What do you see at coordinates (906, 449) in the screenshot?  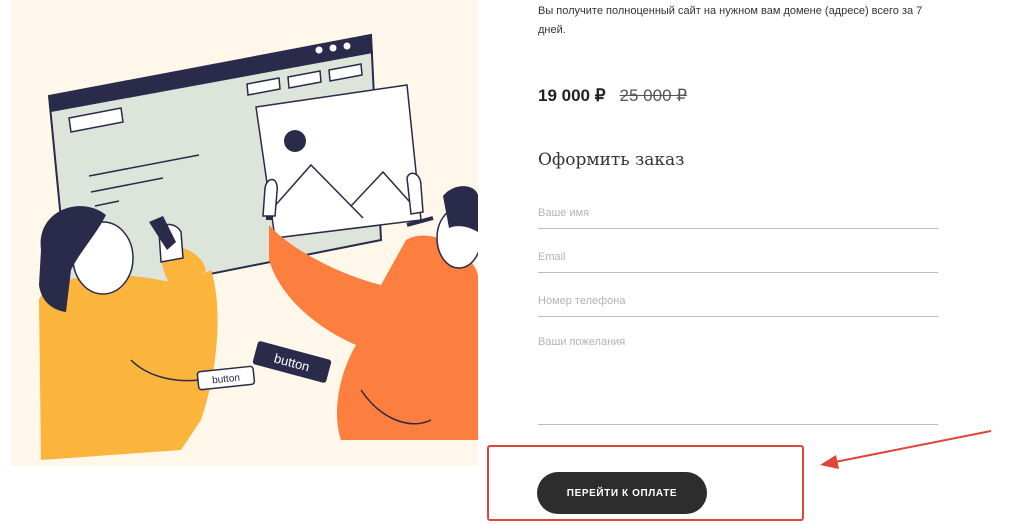 I see `arrow-icon` at bounding box center [906, 449].